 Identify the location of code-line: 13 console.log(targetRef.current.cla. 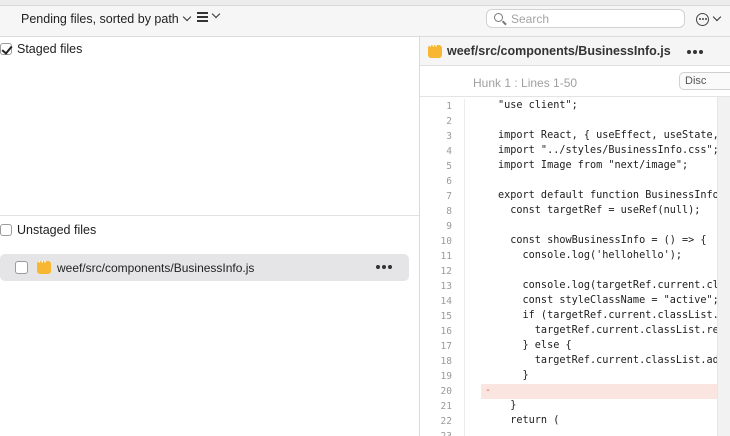
(575, 286).